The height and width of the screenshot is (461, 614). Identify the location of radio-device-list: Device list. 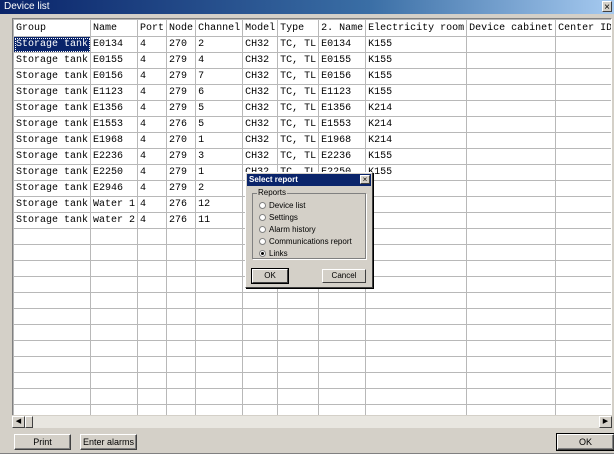
(282, 205).